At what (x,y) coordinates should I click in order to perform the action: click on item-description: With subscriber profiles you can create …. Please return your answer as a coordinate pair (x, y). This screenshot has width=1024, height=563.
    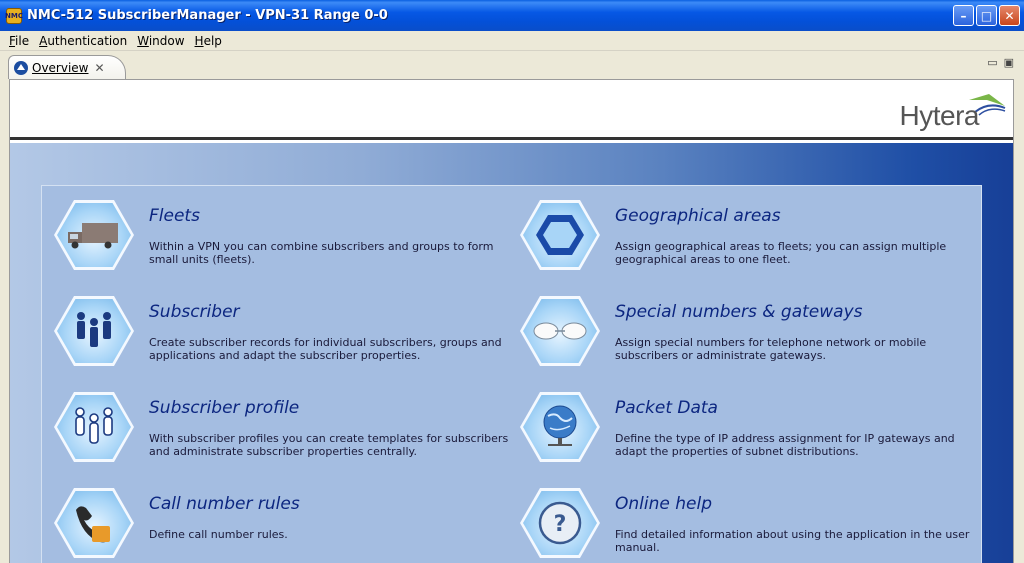
    Looking at the image, I should click on (329, 445).